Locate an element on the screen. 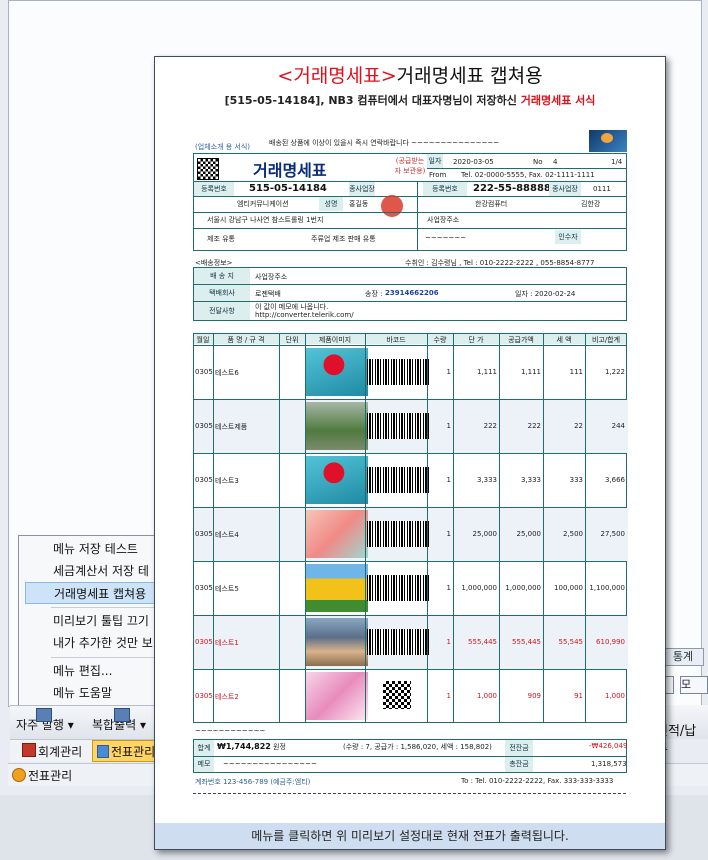 Image resolution: width=708 pixels, height=860 pixels. tab-statistics: 통계 is located at coordinates (683, 657).